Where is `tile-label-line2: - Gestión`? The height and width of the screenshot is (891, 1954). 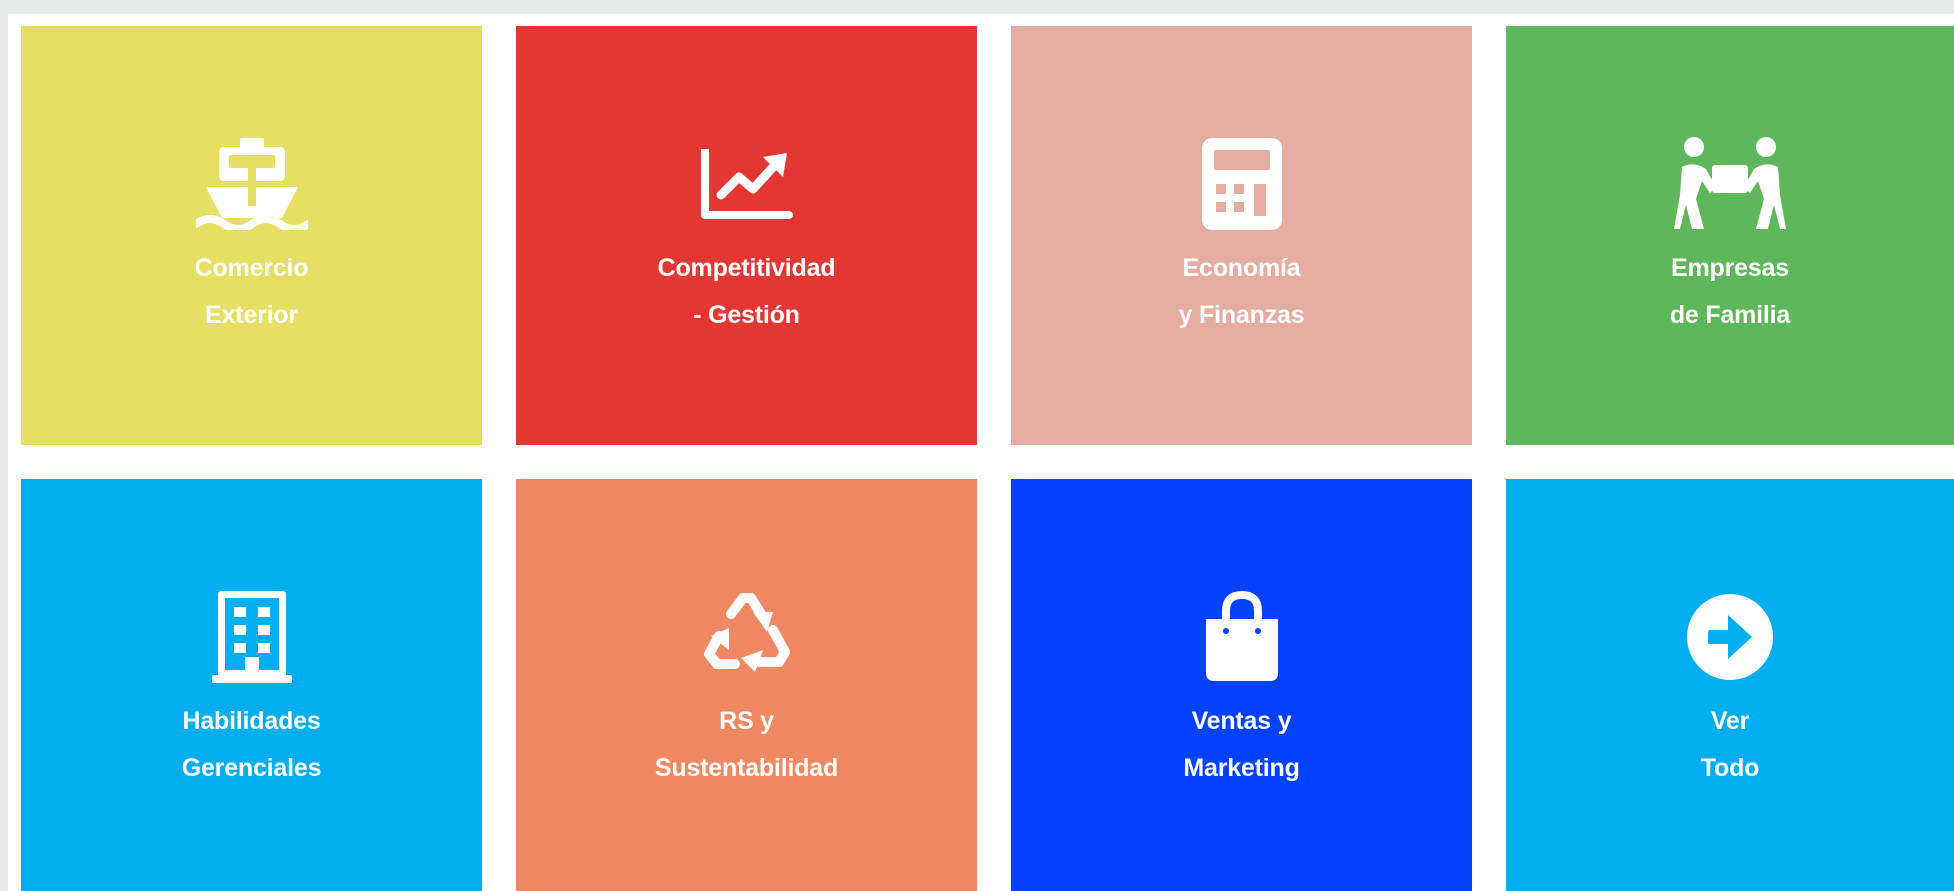 tile-label-line2: - Gestión is located at coordinates (746, 315).